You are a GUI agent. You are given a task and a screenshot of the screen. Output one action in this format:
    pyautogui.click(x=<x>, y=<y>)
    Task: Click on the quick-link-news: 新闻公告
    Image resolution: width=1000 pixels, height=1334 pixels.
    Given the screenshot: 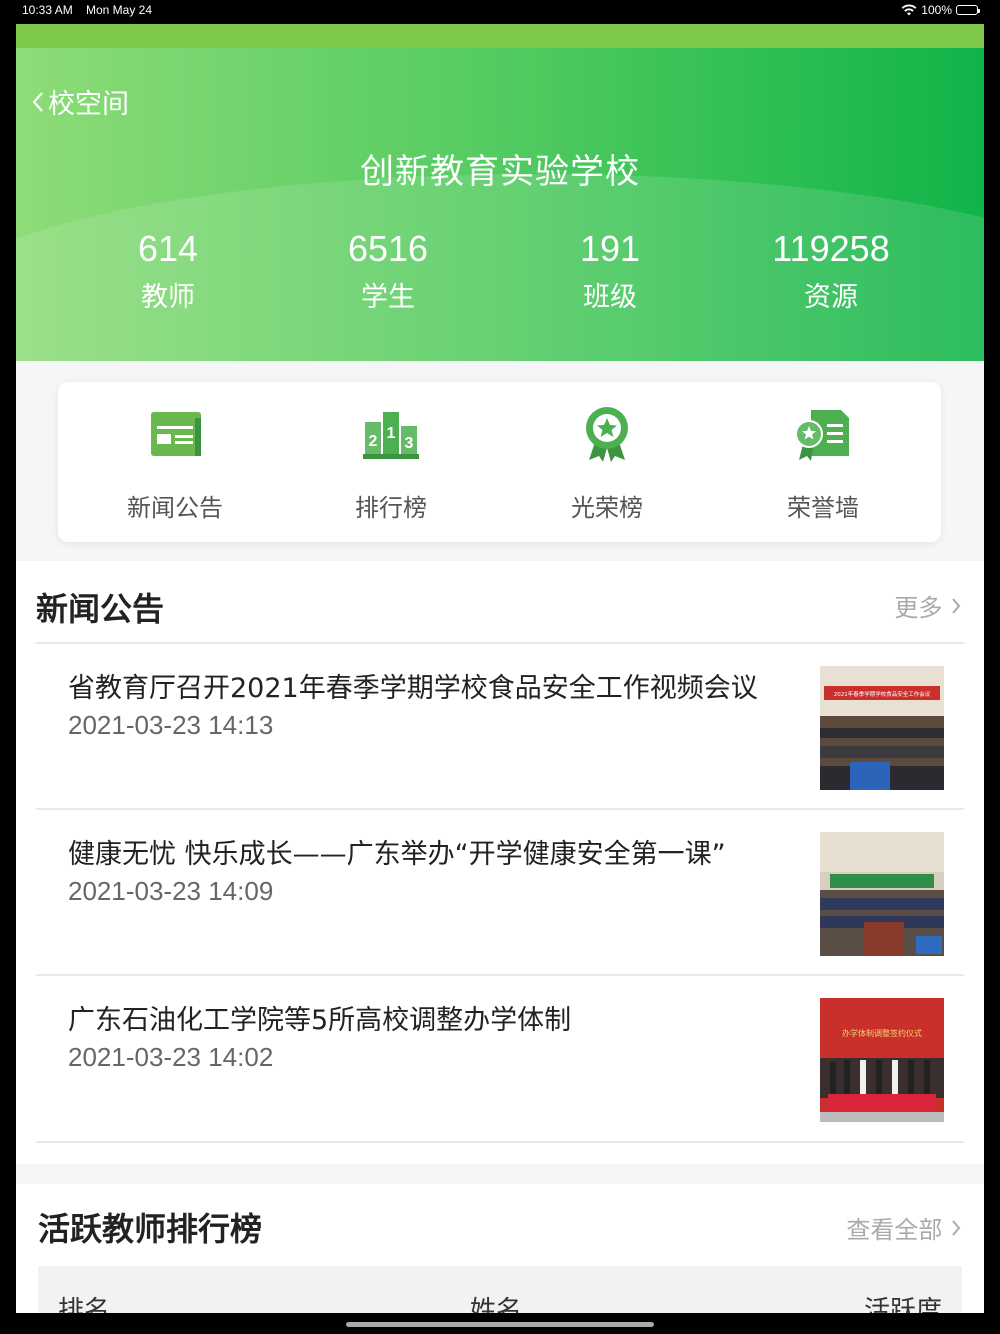 What is the action you would take?
    pyautogui.click(x=175, y=463)
    